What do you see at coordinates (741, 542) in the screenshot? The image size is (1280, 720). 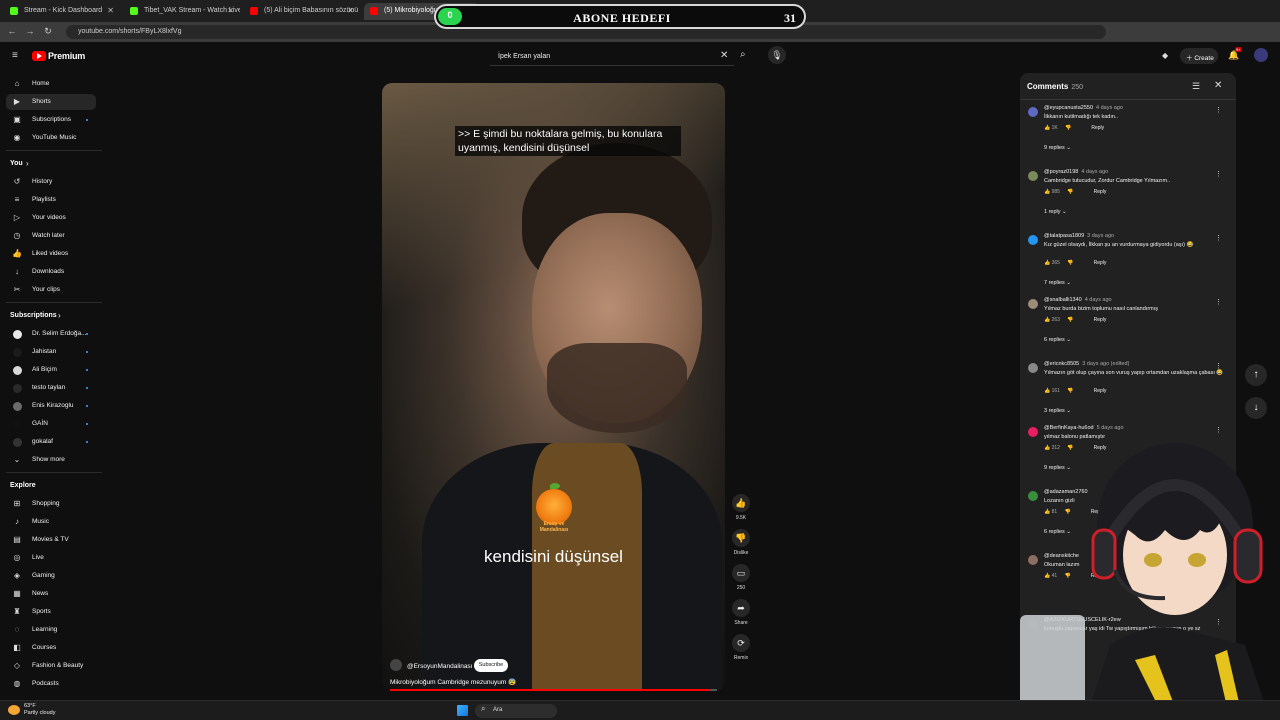 I see `dislike-button: 👎 Dislike` at bounding box center [741, 542].